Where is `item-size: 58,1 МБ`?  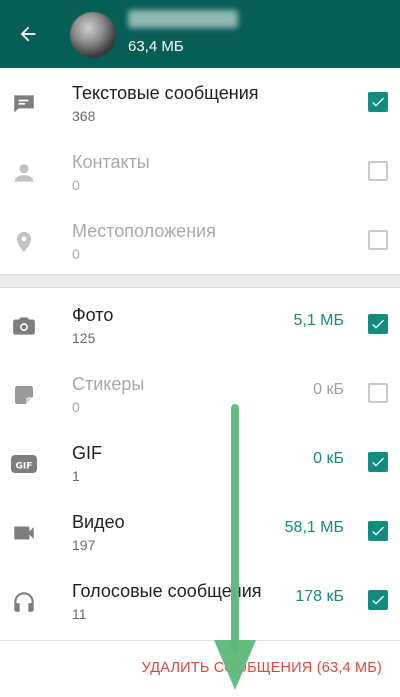
item-size: 58,1 МБ is located at coordinates (314, 527).